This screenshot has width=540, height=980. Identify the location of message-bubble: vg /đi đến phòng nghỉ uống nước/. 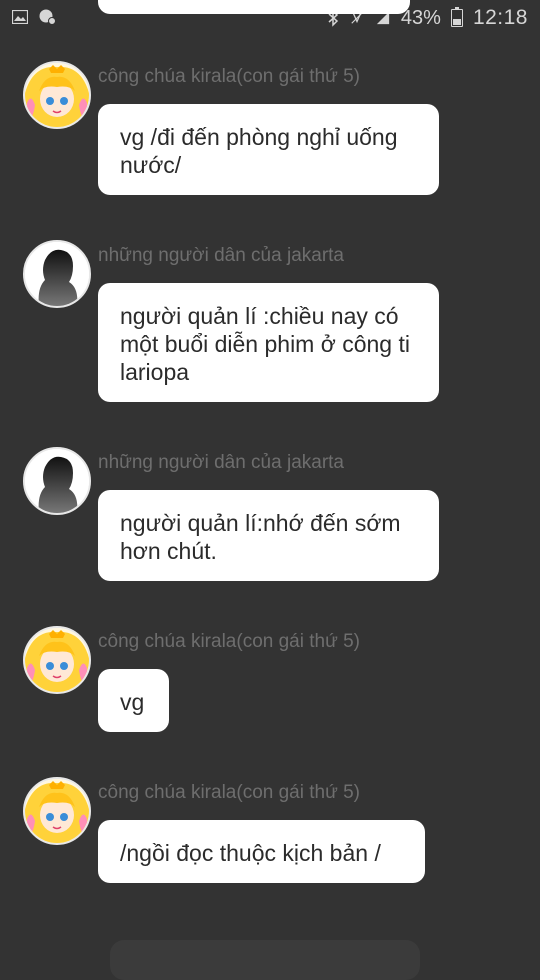
(268, 149).